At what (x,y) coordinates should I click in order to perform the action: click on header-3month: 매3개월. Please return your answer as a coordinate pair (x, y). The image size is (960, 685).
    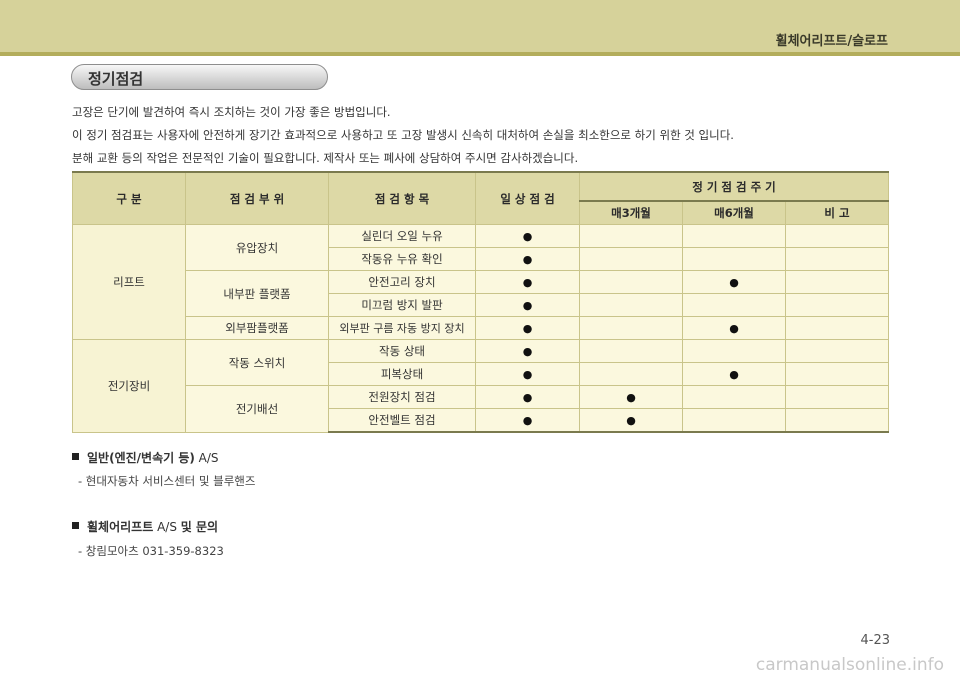
    Looking at the image, I should click on (631, 212).